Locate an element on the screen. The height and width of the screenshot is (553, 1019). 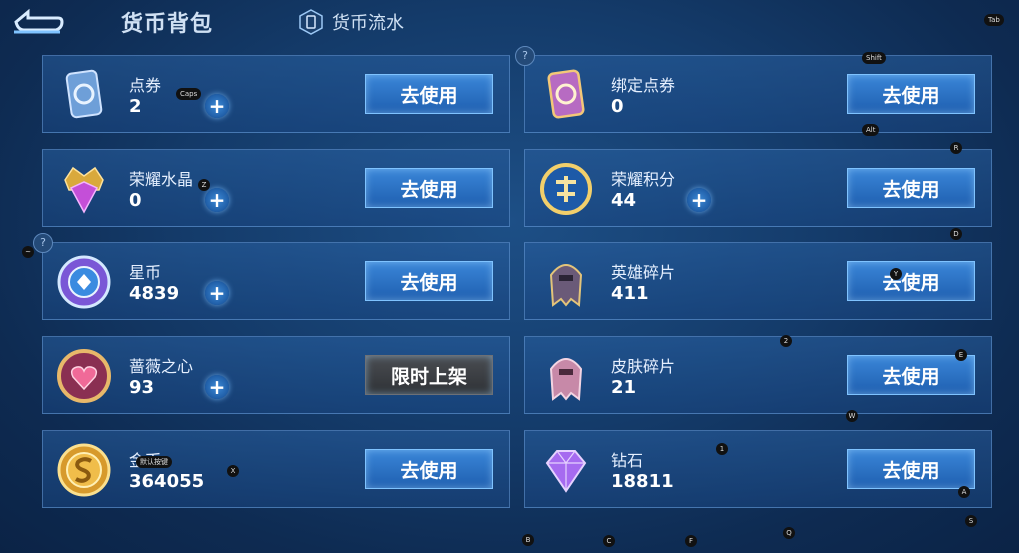
currency-name: 星币 is located at coordinates (145, 272).